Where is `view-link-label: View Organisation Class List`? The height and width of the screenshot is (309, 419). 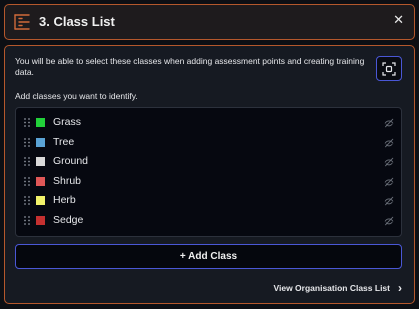 view-link-label: View Organisation Class List is located at coordinates (331, 288).